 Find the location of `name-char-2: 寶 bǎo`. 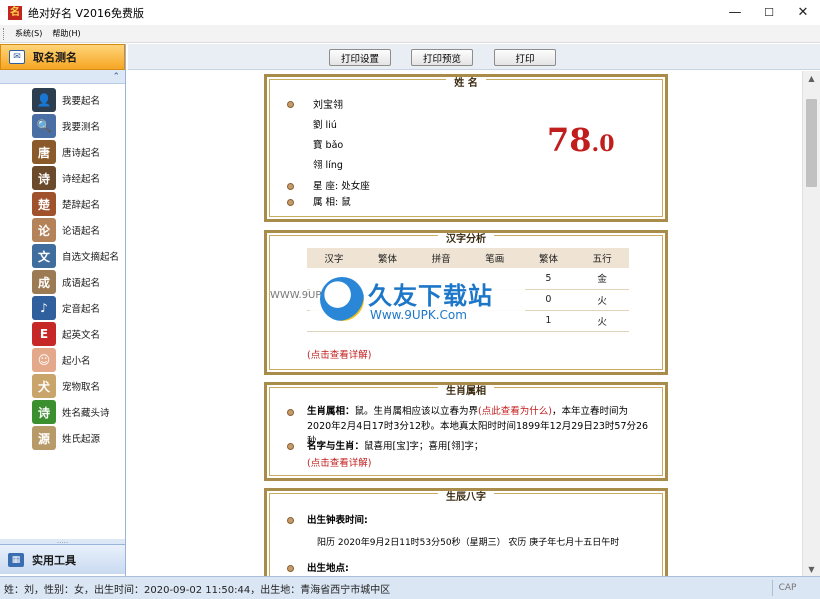

name-char-2: 寶 bǎo is located at coordinates (328, 144).